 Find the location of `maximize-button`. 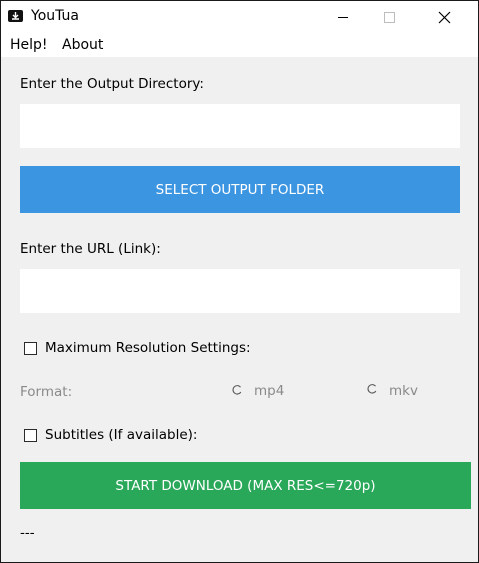

maximize-button is located at coordinates (389, 17).